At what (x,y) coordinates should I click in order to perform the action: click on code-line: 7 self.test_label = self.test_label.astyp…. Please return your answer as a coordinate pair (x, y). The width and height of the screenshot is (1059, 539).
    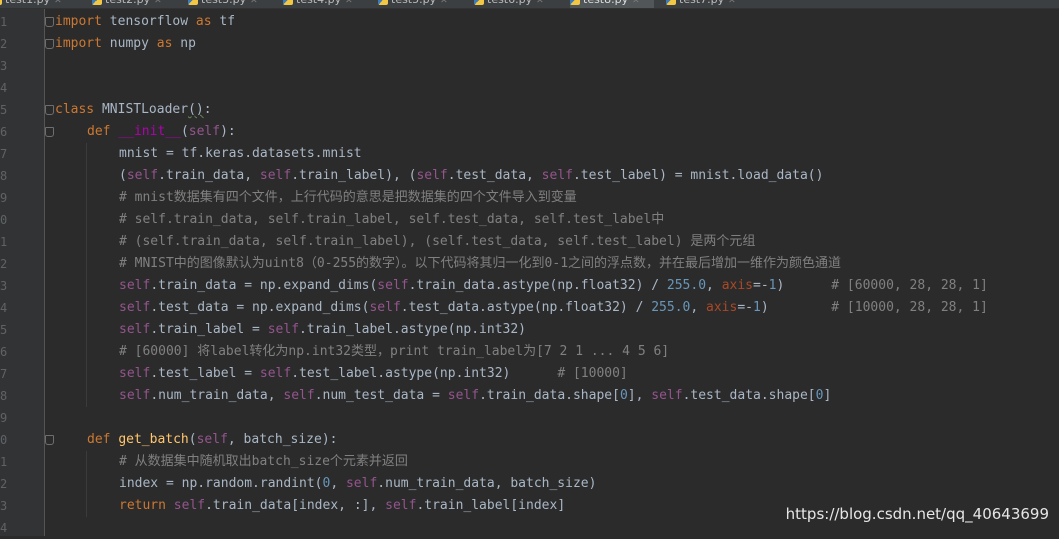
    Looking at the image, I should click on (529, 374).